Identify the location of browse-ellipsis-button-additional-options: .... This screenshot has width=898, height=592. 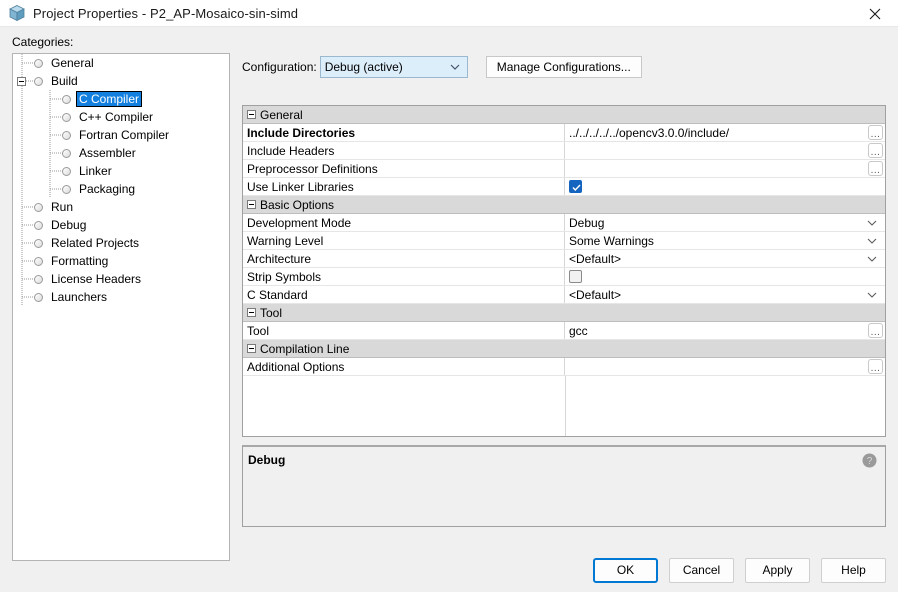
(875, 366).